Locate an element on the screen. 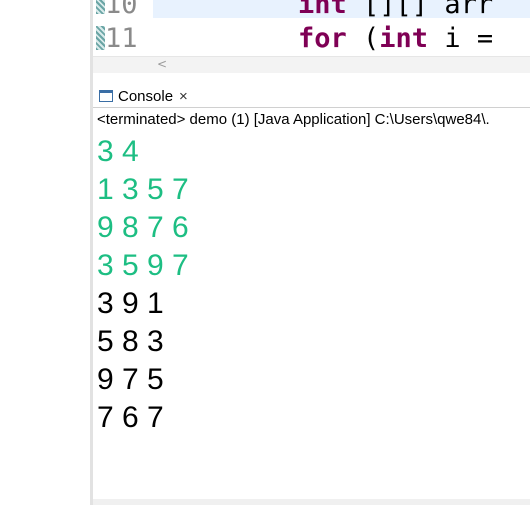 Image resolution: width=530 pixels, height=505 pixels. view-divider is located at coordinates (311, 77).